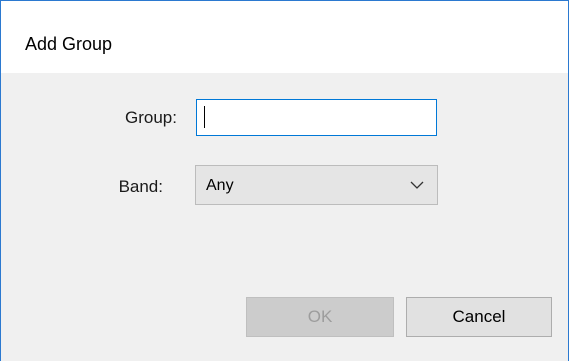  Describe the element at coordinates (417, 185) in the screenshot. I see `chevron-down-icon` at that location.